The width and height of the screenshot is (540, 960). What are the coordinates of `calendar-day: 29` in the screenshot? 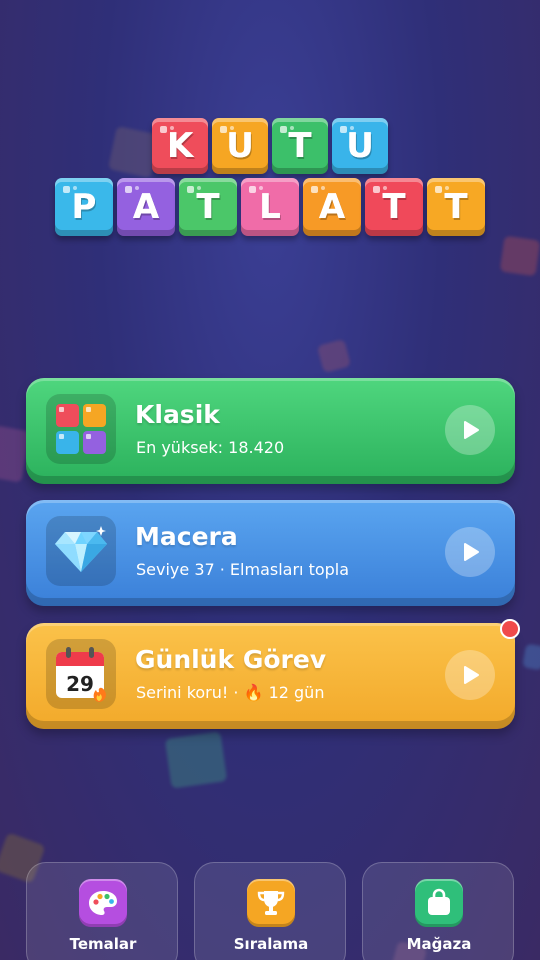 It's located at (80, 684).